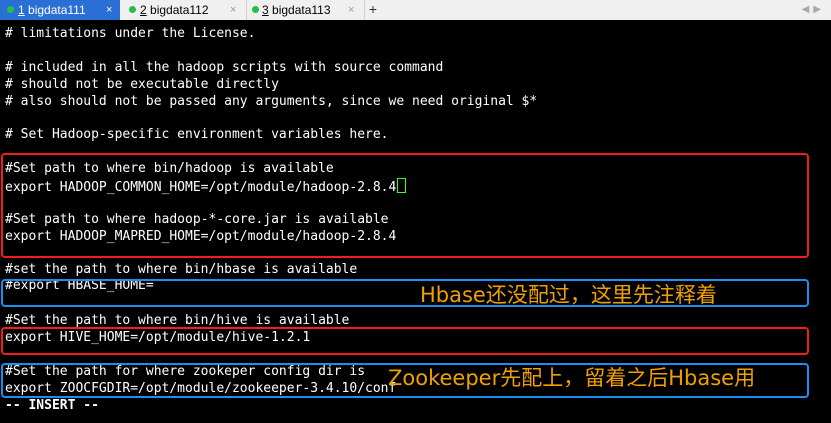 The height and width of the screenshot is (423, 831). I want to click on tab-label: bigdata111, so click(57, 10).